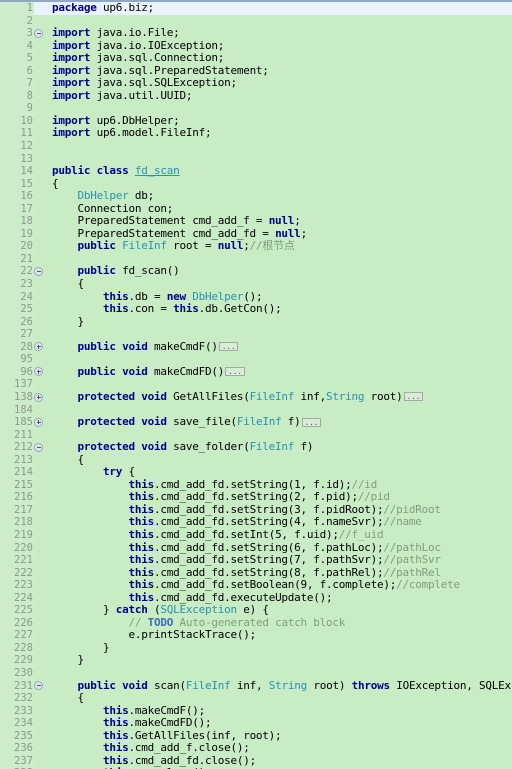  I want to click on code-line: 213 {, so click(256, 460).